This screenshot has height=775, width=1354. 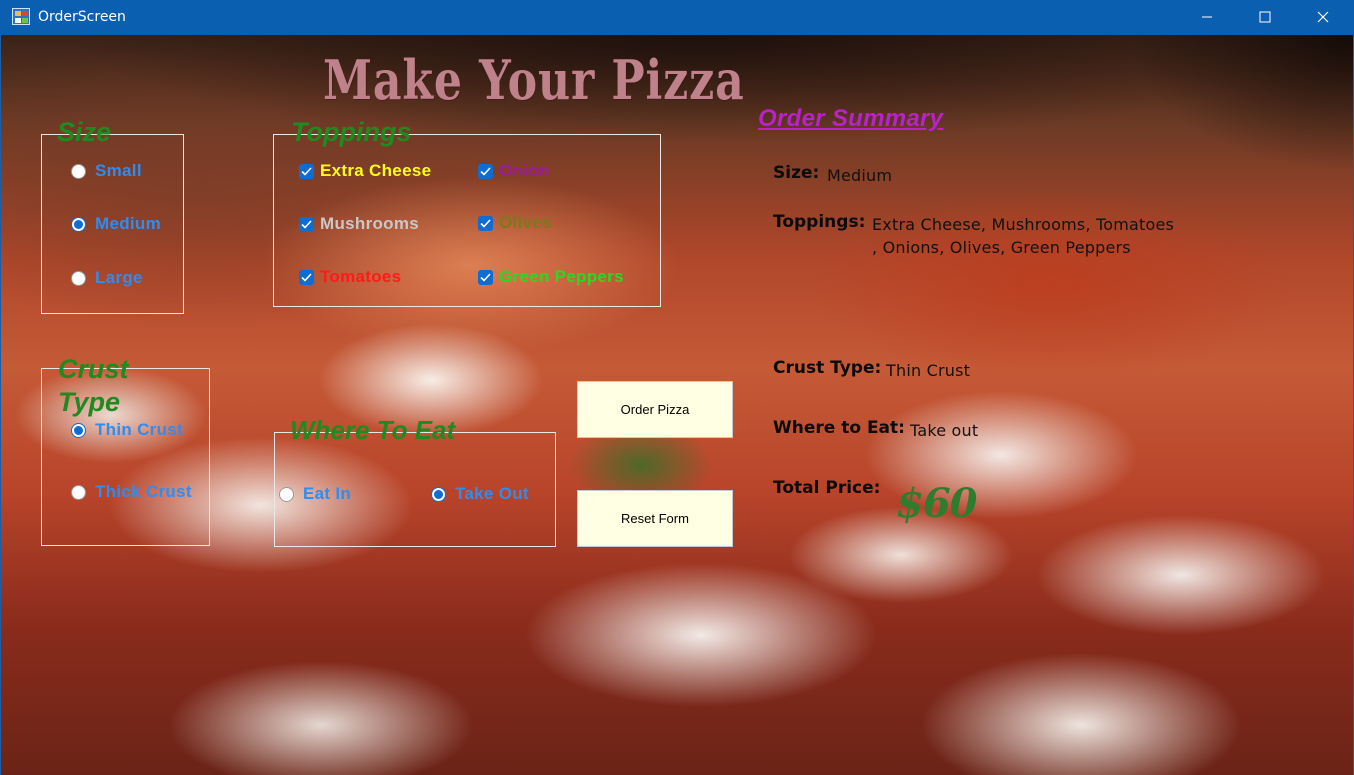 What do you see at coordinates (1001, 247) in the screenshot?
I see `summary-toppings-value-line2: , Onions, Olives, Green Peppers` at bounding box center [1001, 247].